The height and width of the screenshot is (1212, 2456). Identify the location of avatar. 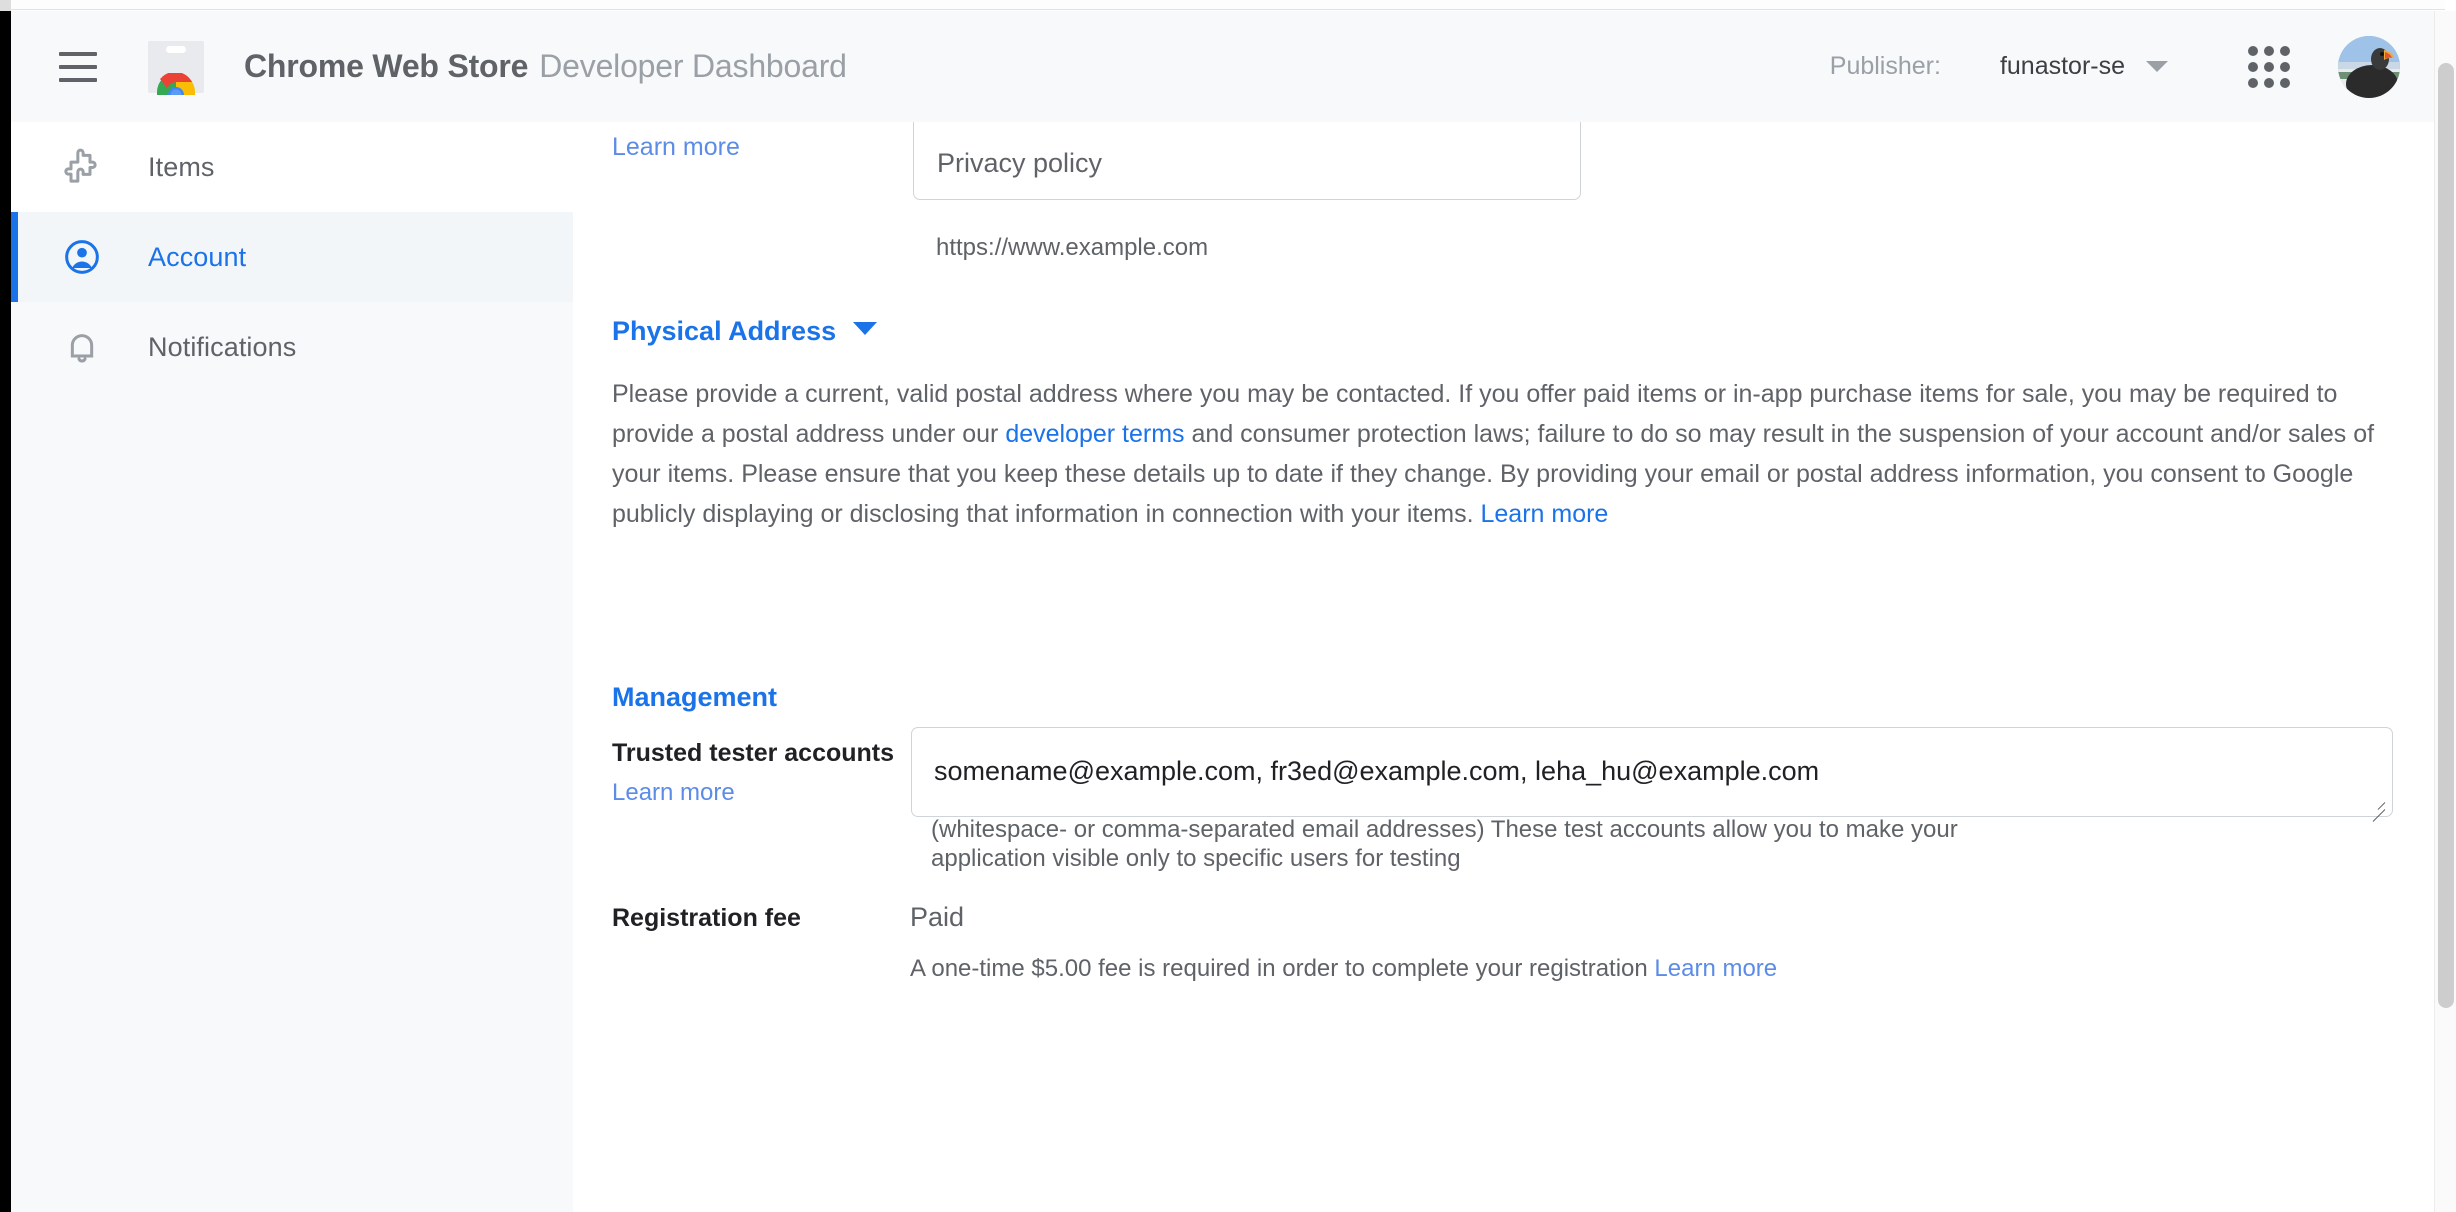
(2369, 66).